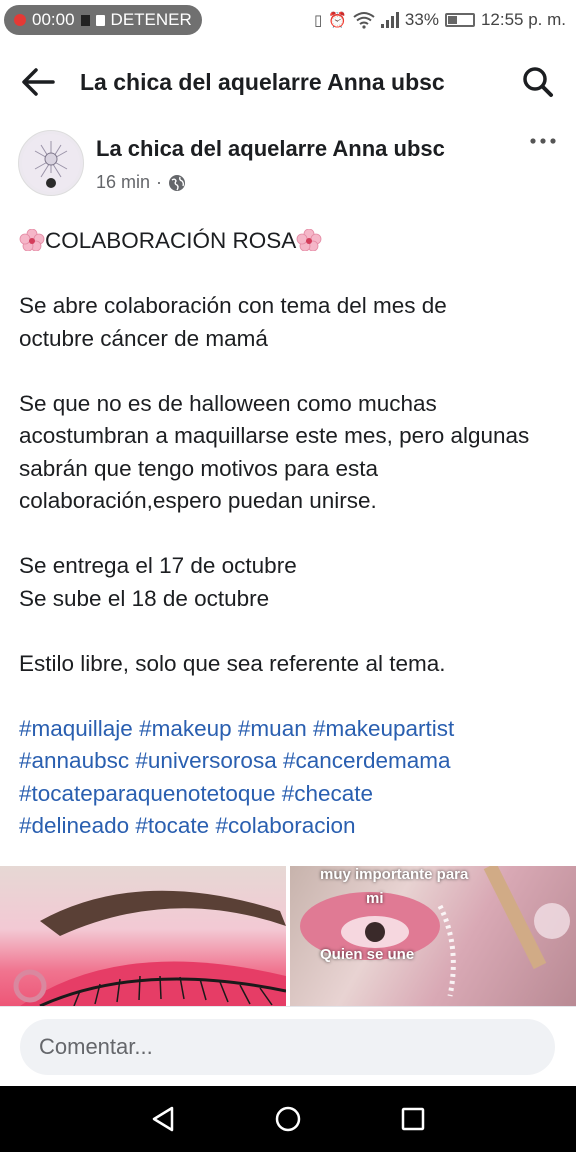 This screenshot has height=1152, width=576. Describe the element at coordinates (171, 240) in the screenshot. I see `post-title-text: COLABORACIÓN ROSA` at that location.